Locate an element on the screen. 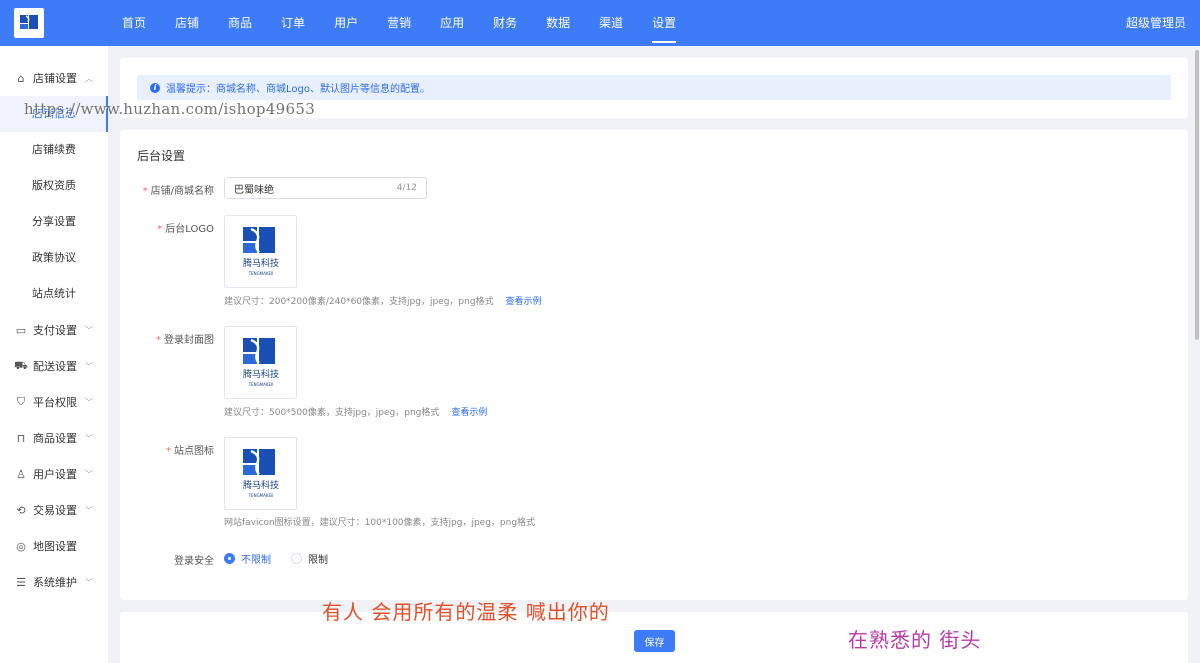 Image resolution: width=1200 pixels, height=663 pixels. radio-label: 限制 is located at coordinates (318, 560).